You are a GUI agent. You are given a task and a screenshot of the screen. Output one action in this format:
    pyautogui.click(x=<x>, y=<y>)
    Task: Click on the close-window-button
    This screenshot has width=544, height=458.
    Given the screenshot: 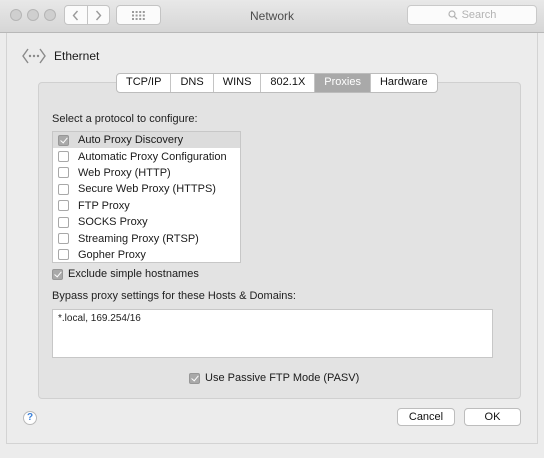 What is the action you would take?
    pyautogui.click(x=16, y=15)
    